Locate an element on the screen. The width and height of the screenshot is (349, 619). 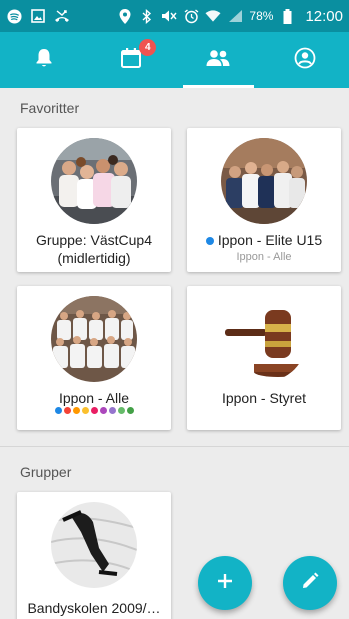
tab-bar: 4 is located at coordinates (174, 60).